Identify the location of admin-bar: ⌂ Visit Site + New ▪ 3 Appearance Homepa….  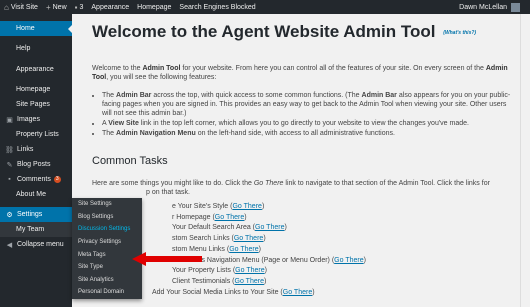
(265, 7).